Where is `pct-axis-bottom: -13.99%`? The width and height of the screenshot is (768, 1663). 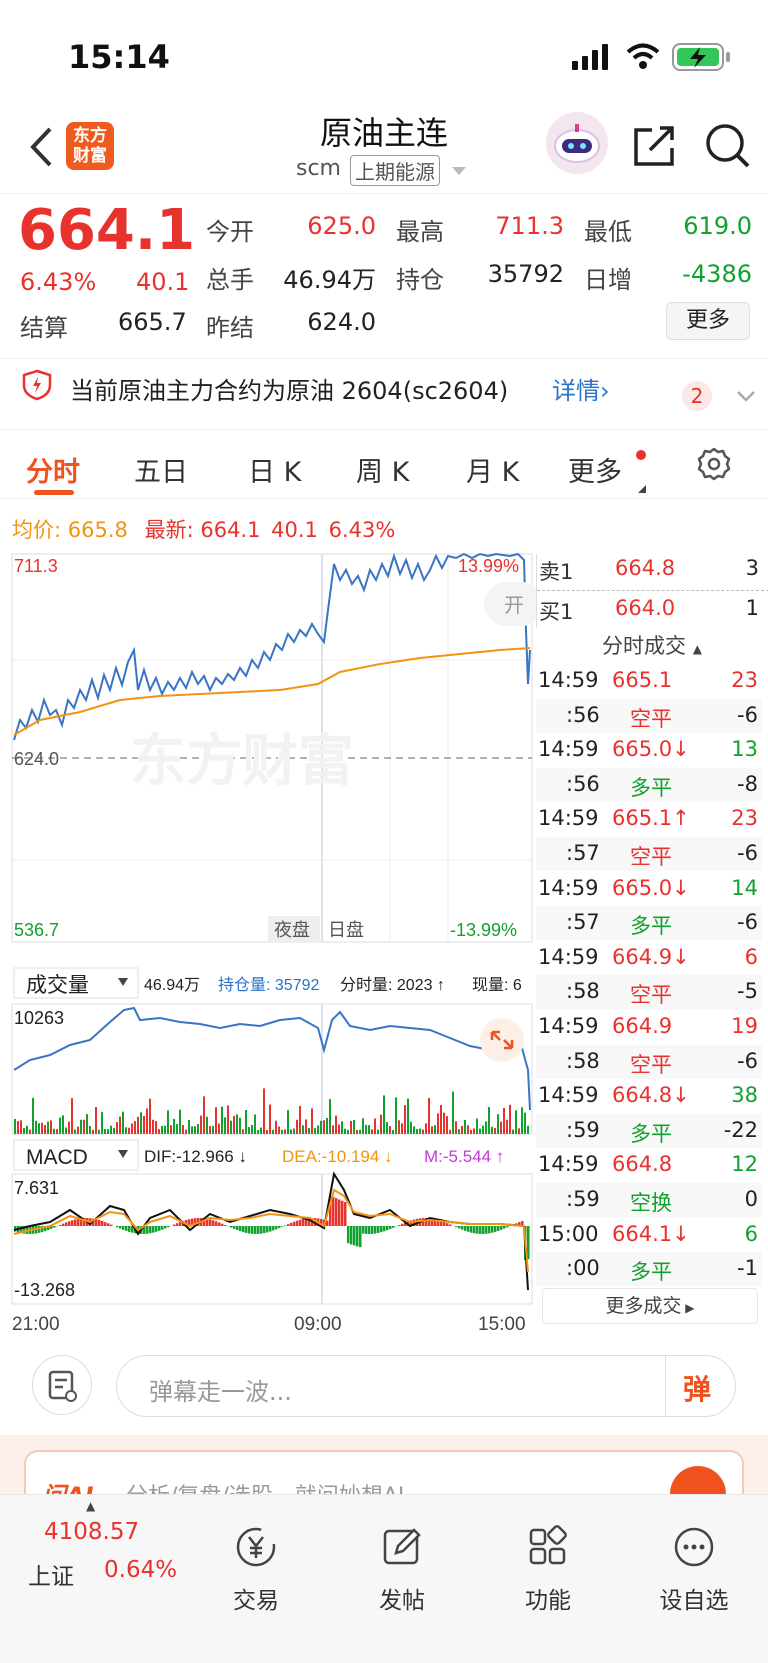
pct-axis-bottom: -13.99% is located at coordinates (483, 930).